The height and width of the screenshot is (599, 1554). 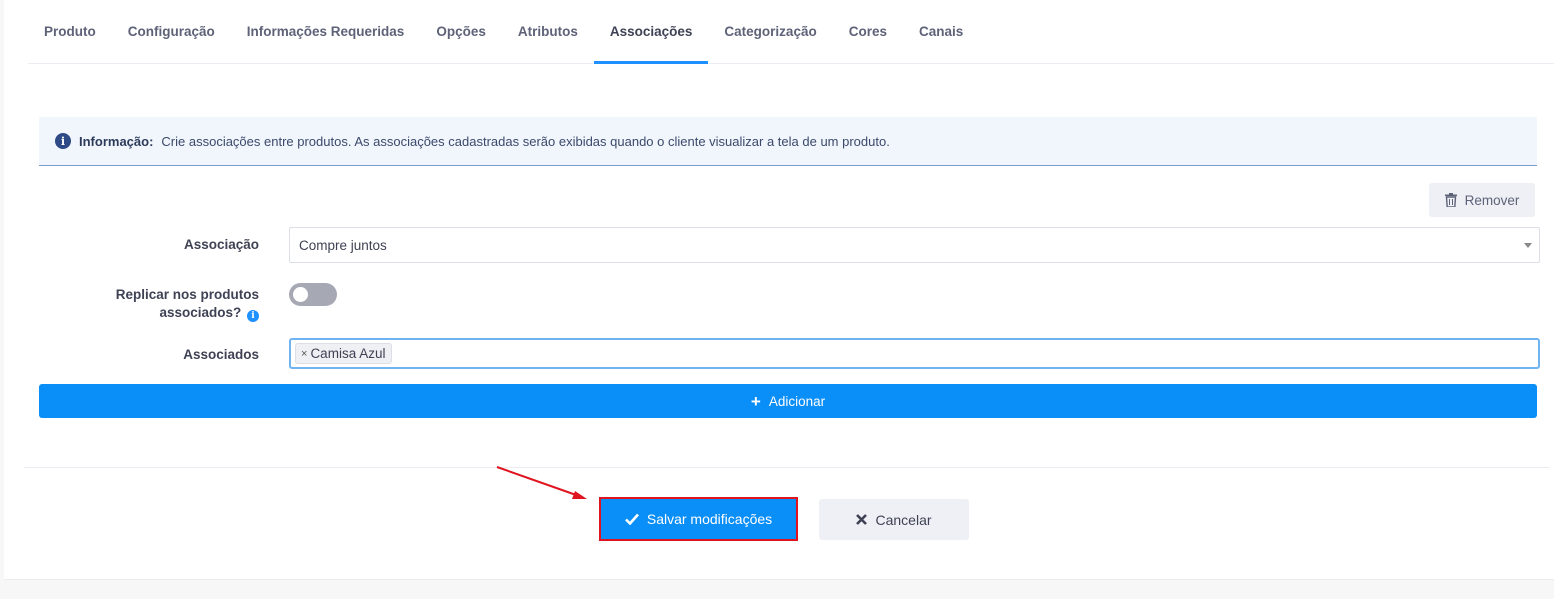 What do you see at coordinates (862, 519) in the screenshot?
I see `close-icon` at bounding box center [862, 519].